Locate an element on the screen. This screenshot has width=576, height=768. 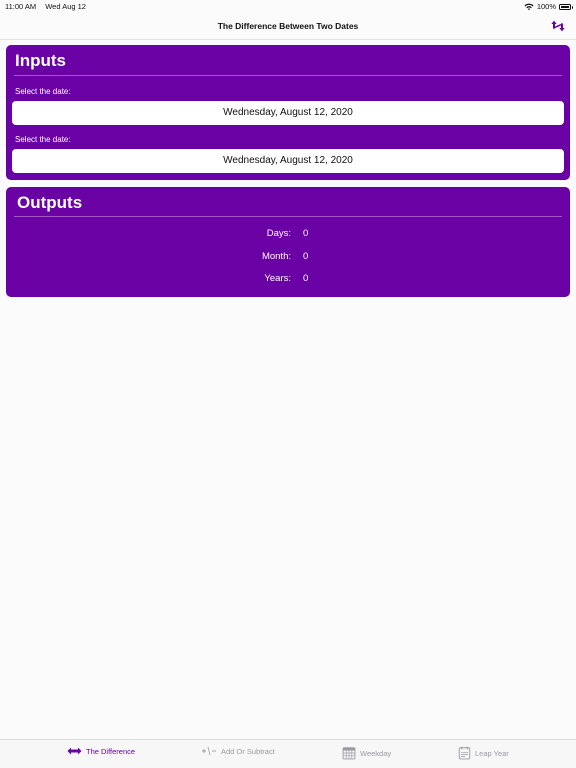
inputs-title: Inputs is located at coordinates (40, 60).